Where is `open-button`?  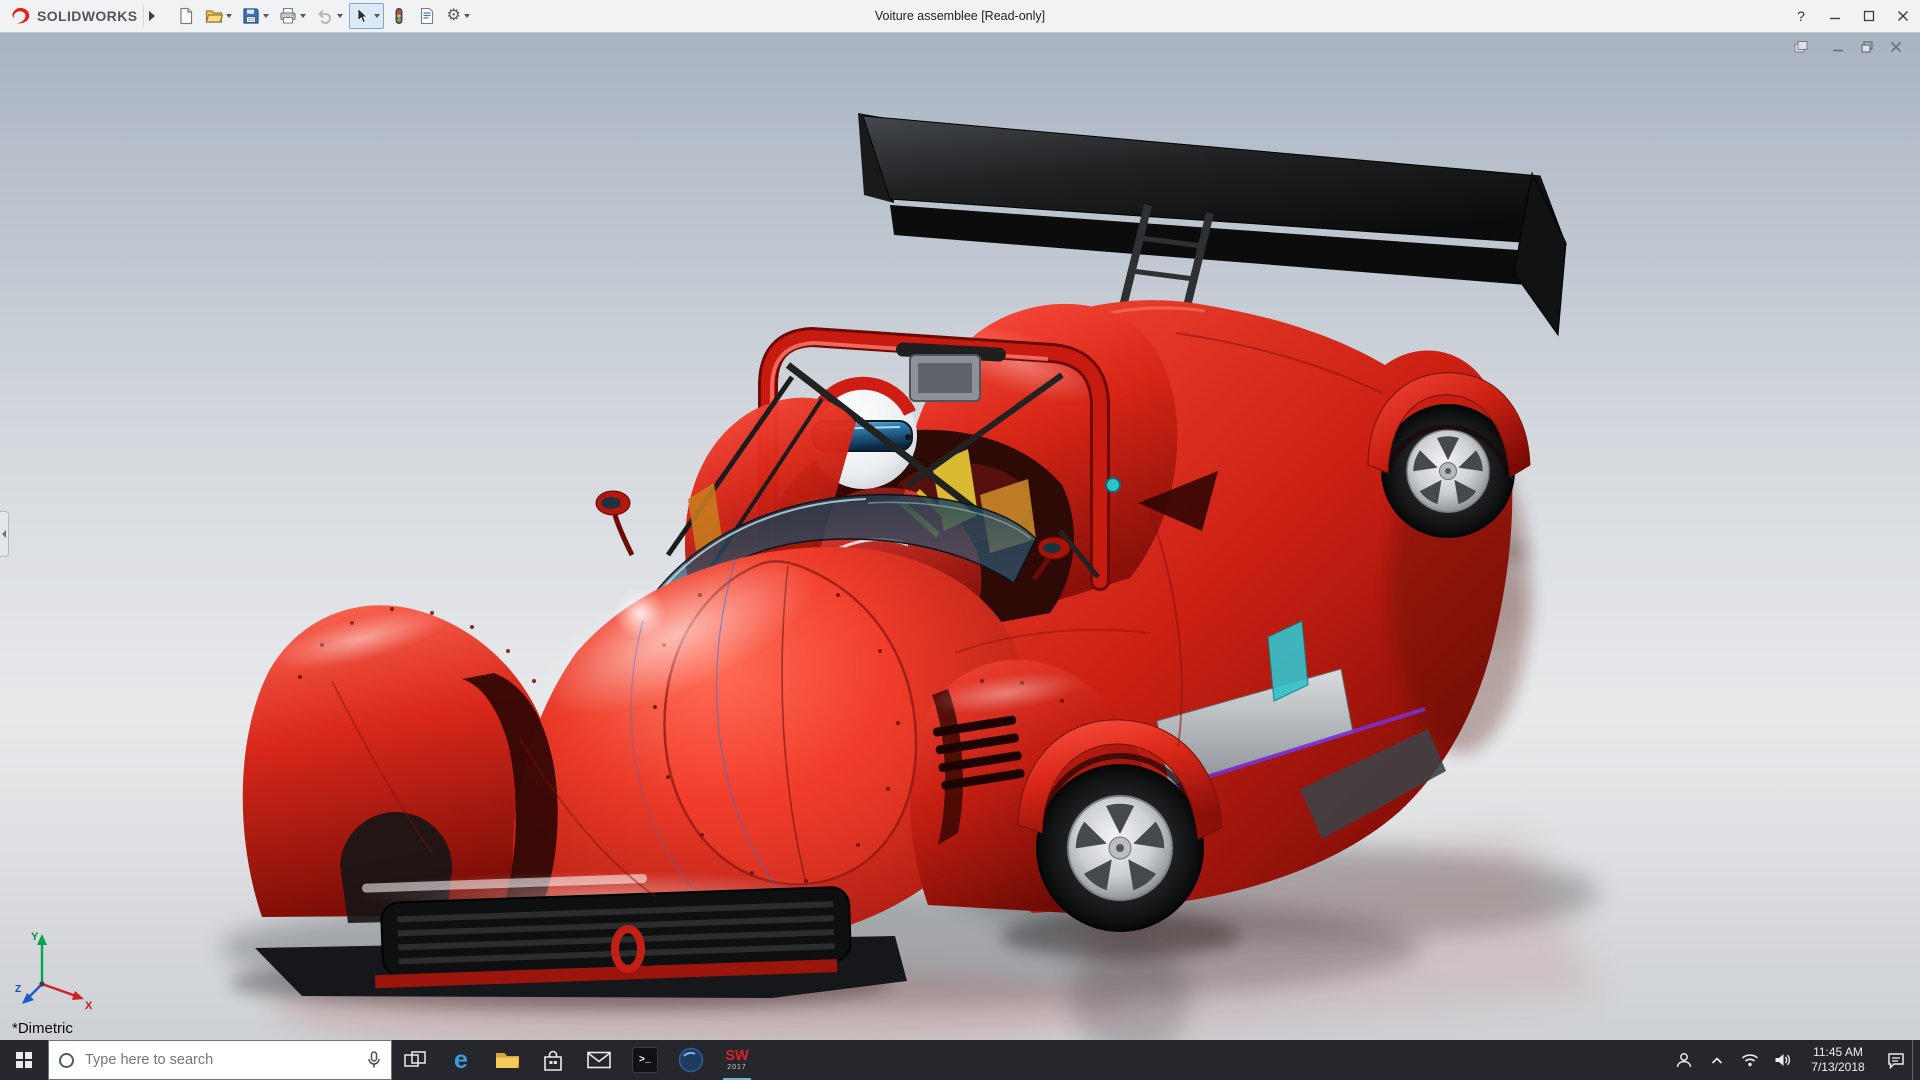
open-button is located at coordinates (218, 16).